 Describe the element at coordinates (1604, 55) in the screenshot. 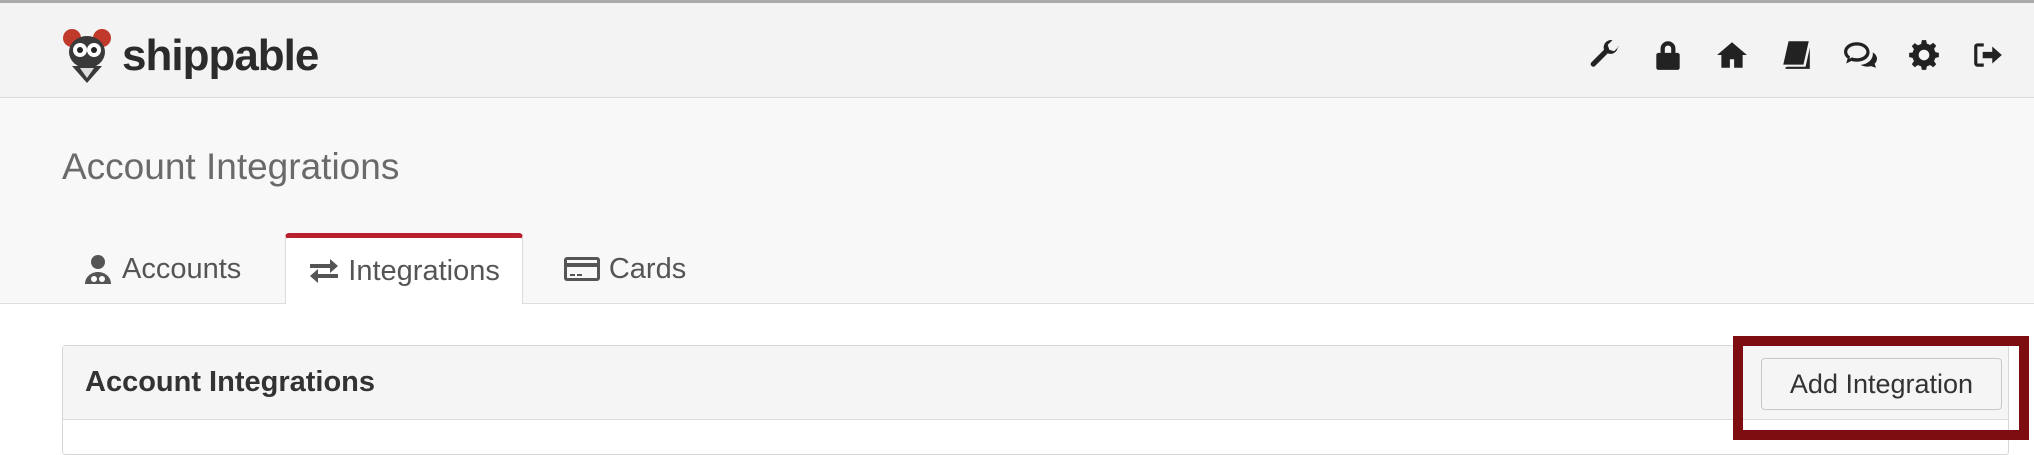

I see `wrench-icon` at that location.